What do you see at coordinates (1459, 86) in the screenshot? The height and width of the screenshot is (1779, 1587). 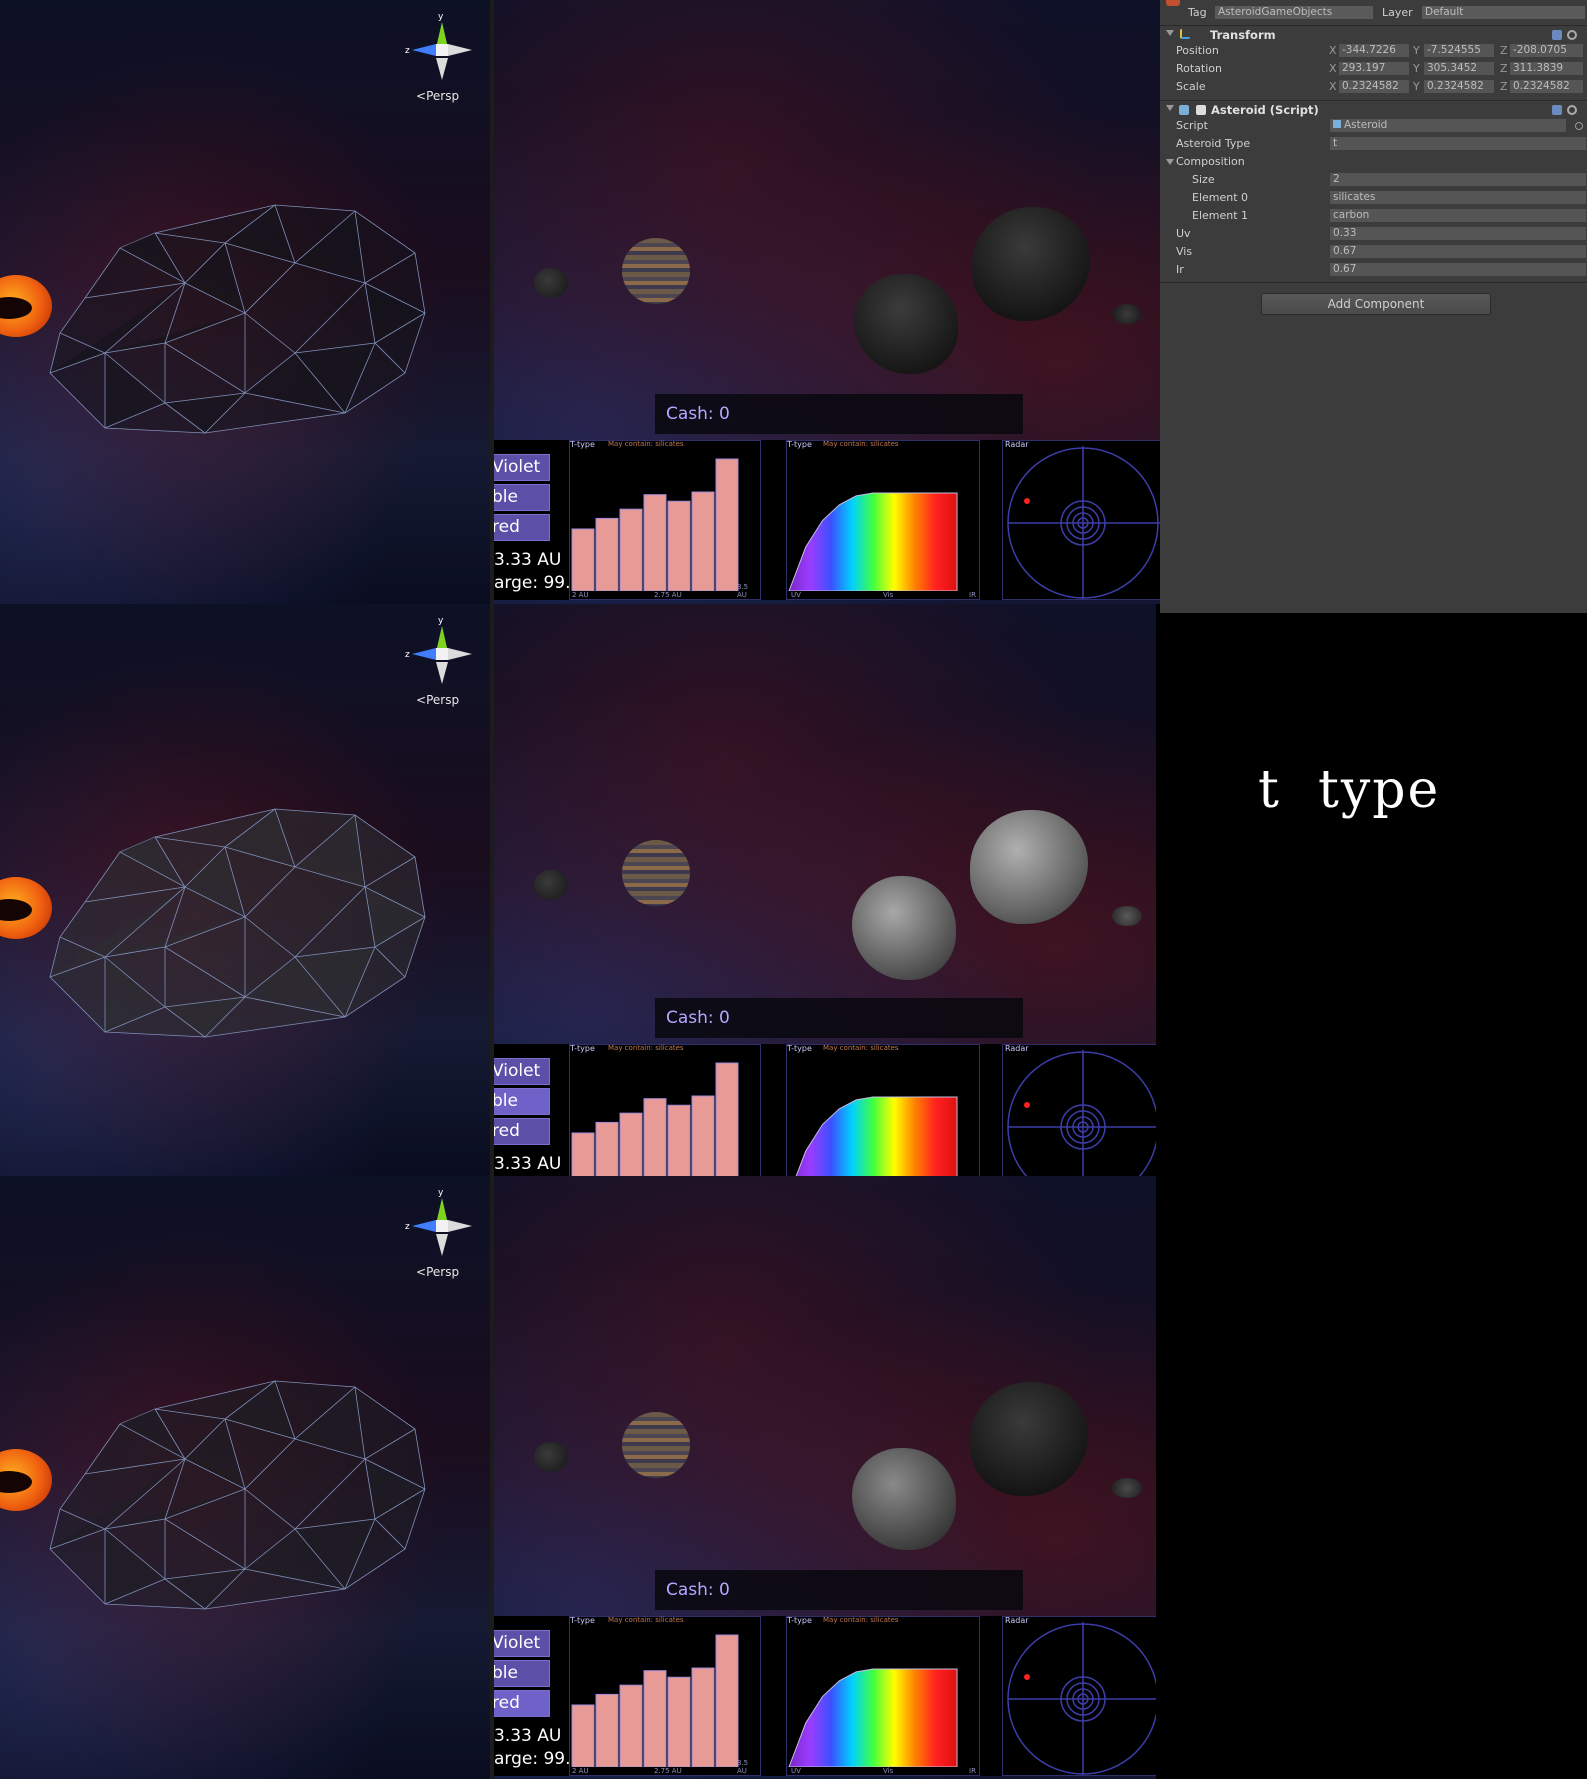 I see `scale-y-field: 0.2324582` at bounding box center [1459, 86].